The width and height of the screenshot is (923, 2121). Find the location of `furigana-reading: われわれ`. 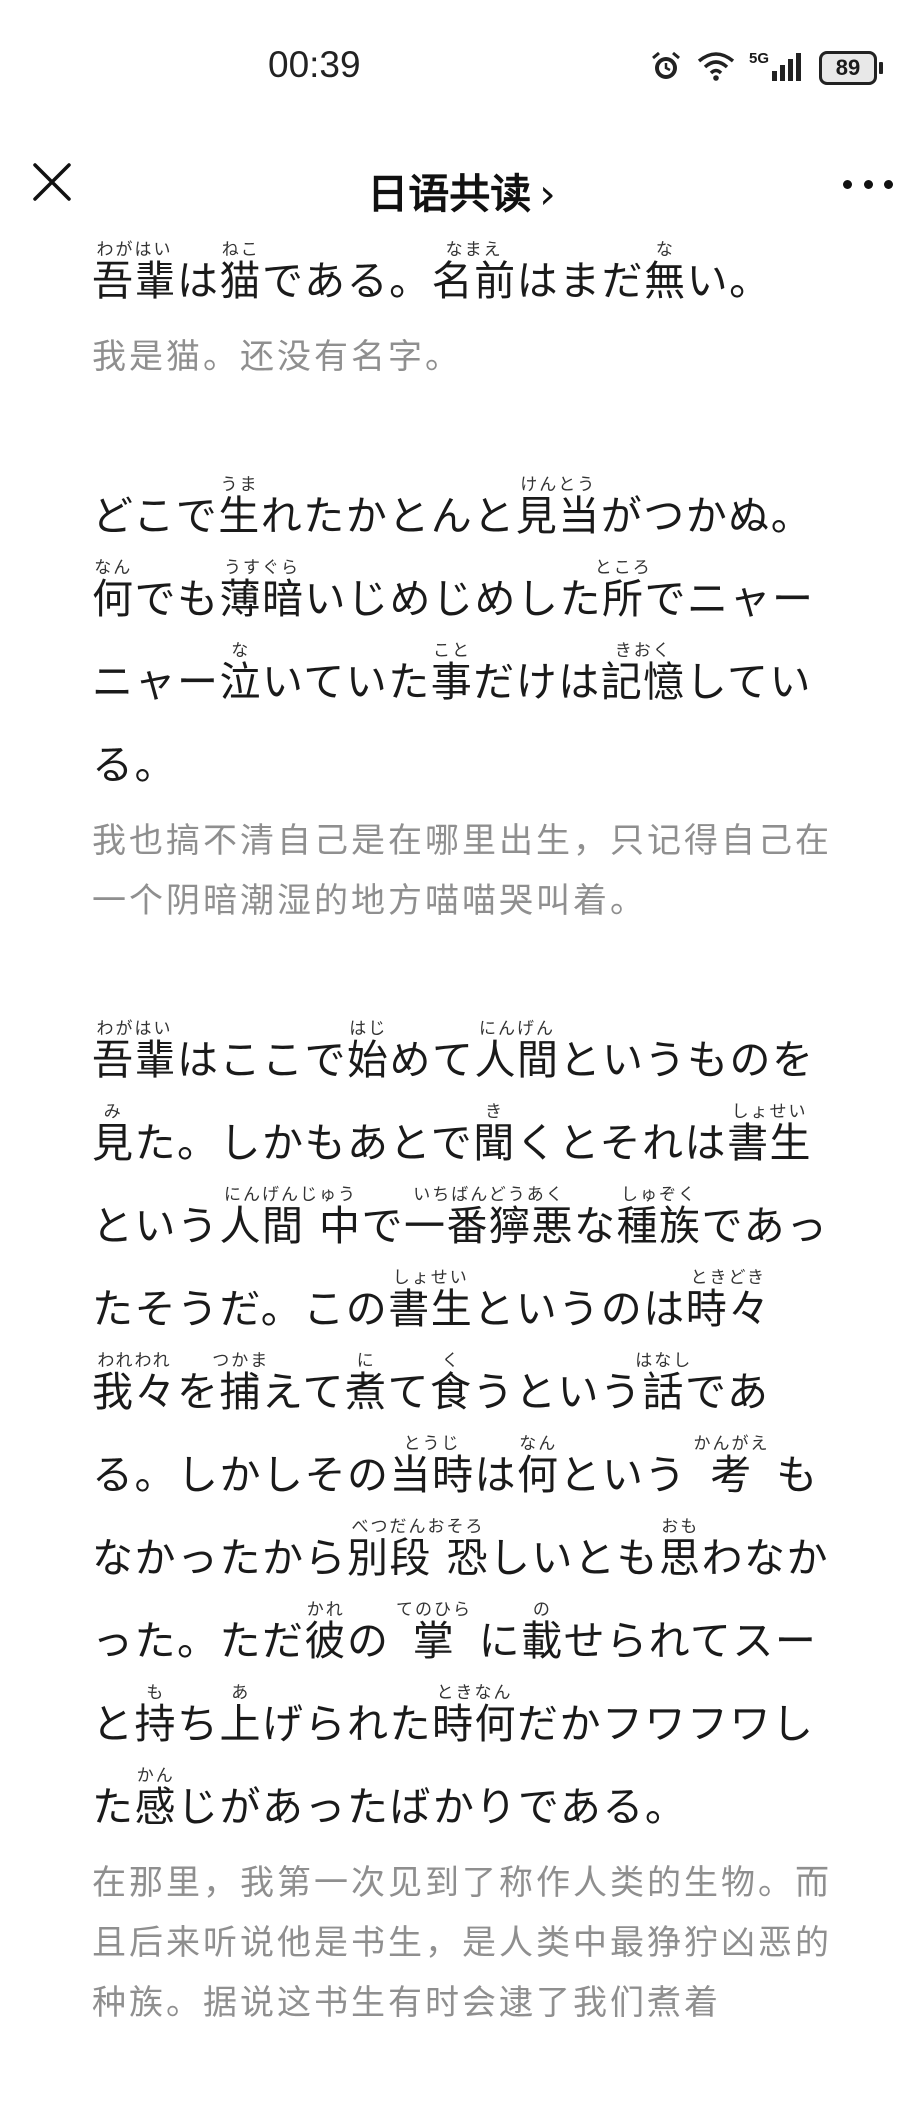

furigana-reading: われわれ is located at coordinates (134, 1361).